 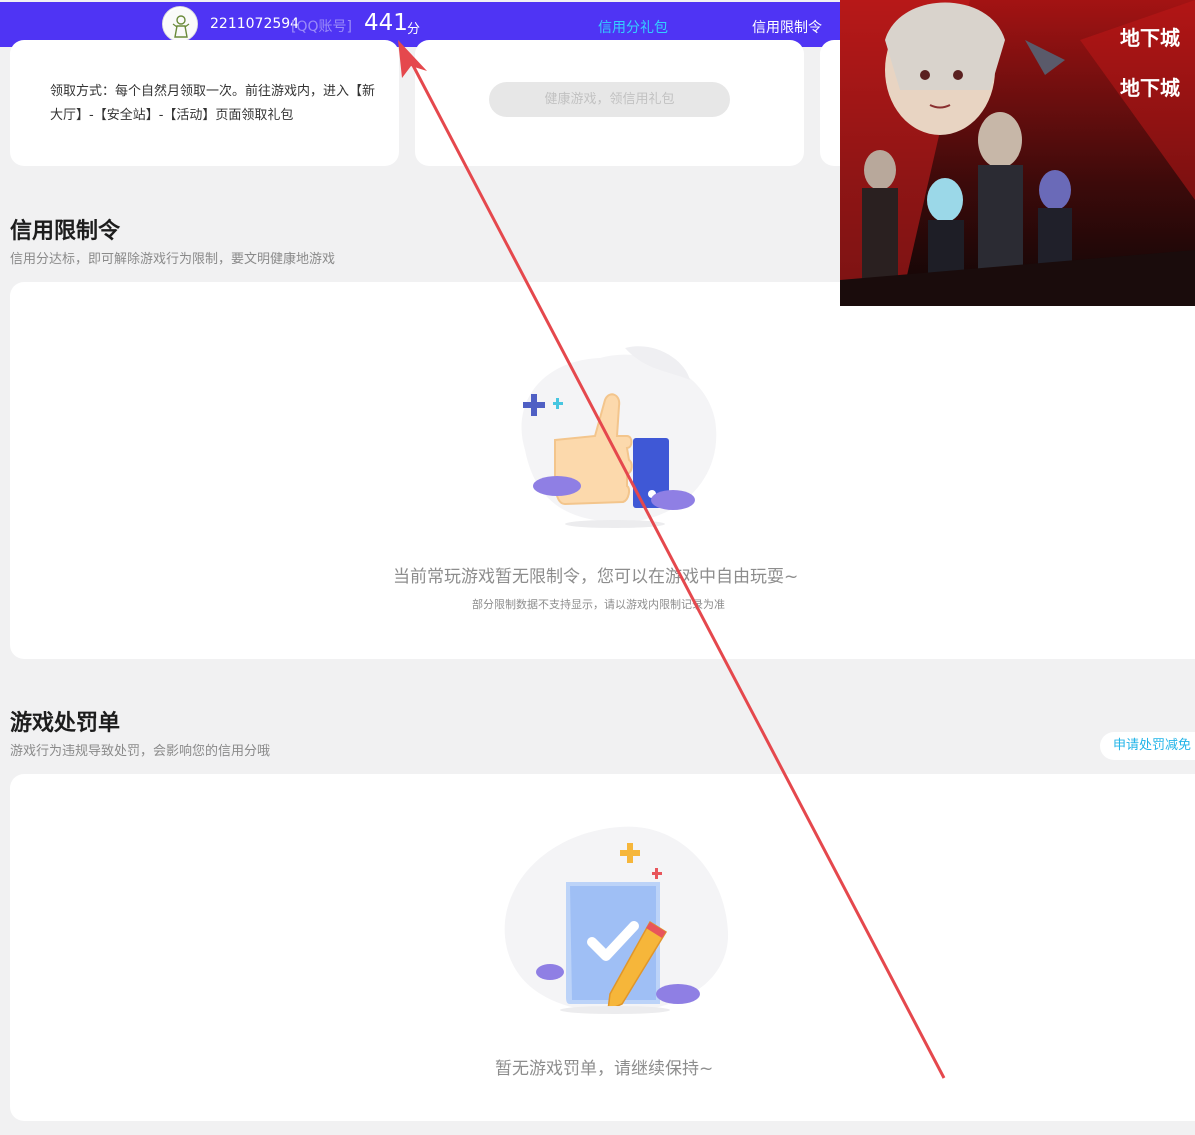 I want to click on penalty-section-subtitle: 游戏行为违规导致处罚，会影响您的信用分哦, so click(x=140, y=751).